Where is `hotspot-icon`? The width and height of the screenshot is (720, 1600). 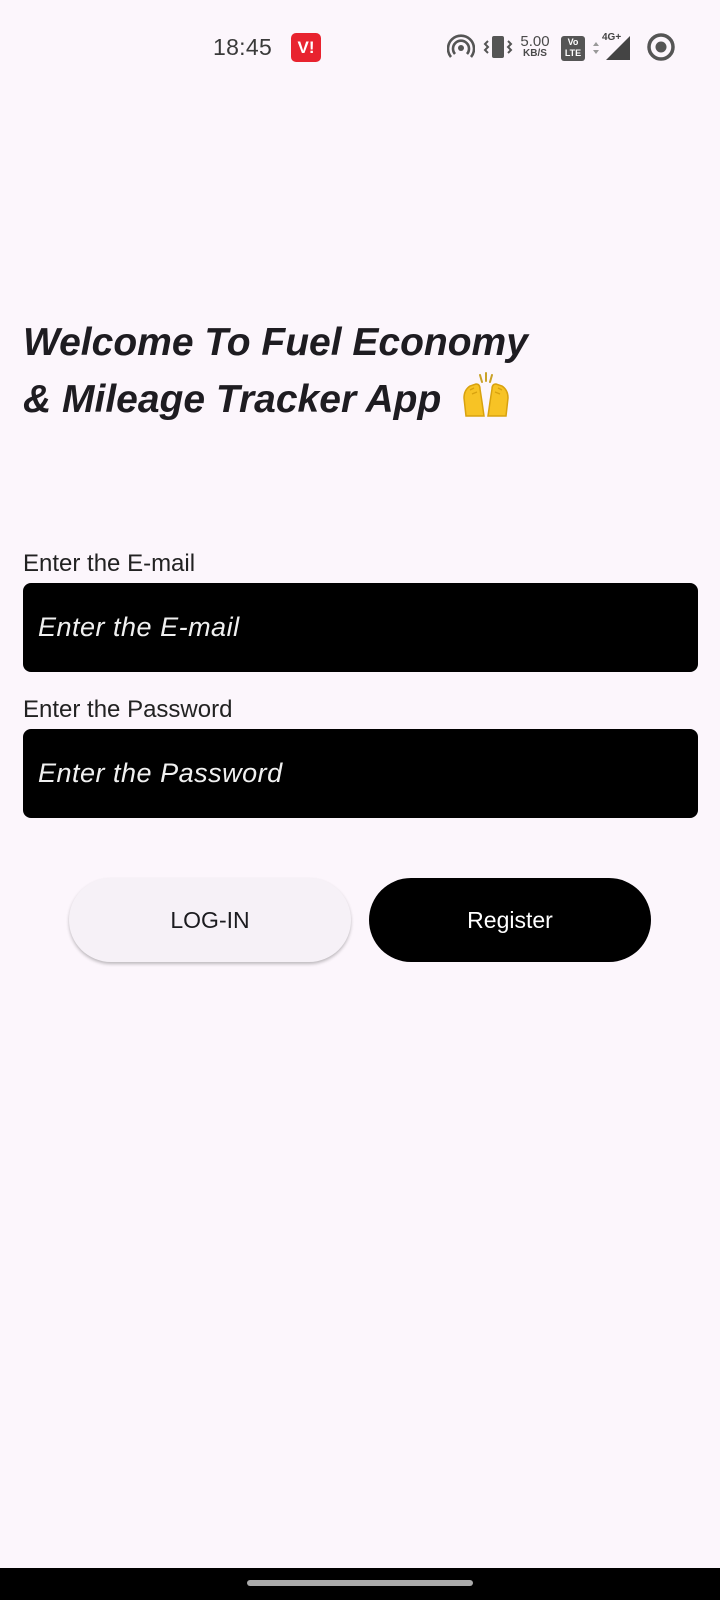 hotspot-icon is located at coordinates (461, 46).